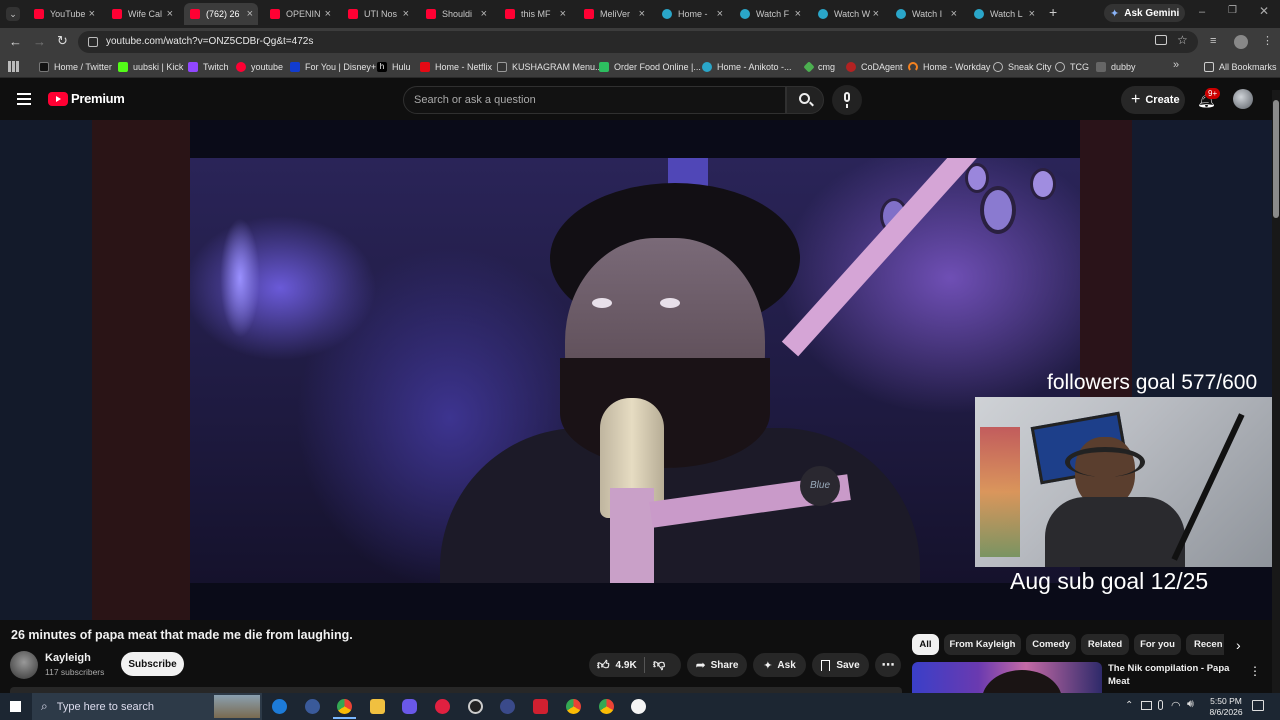 The image size is (1280, 720). I want to click on bookmark-item: CoDAgent, so click(874, 67).